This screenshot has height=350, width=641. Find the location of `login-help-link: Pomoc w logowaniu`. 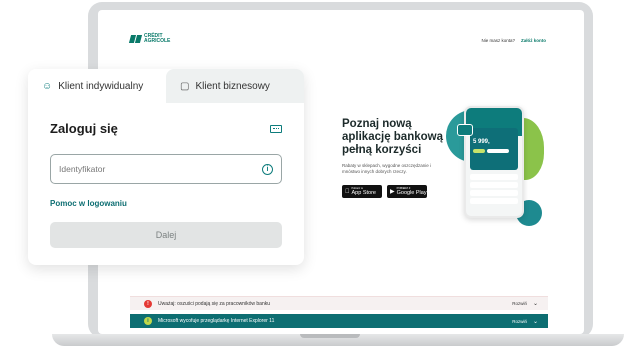

login-help-link: Pomoc w logowaniu is located at coordinates (166, 203).